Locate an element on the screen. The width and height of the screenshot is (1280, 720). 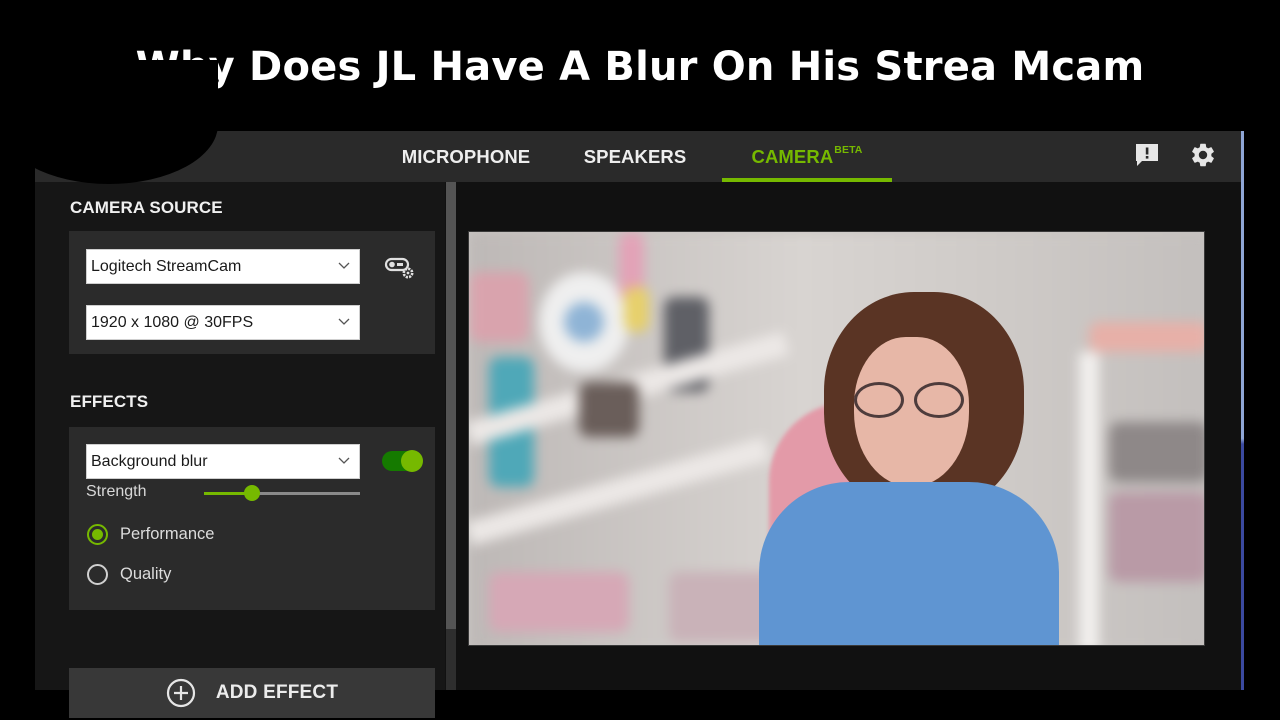
radio-selected-icon is located at coordinates (97, 534).